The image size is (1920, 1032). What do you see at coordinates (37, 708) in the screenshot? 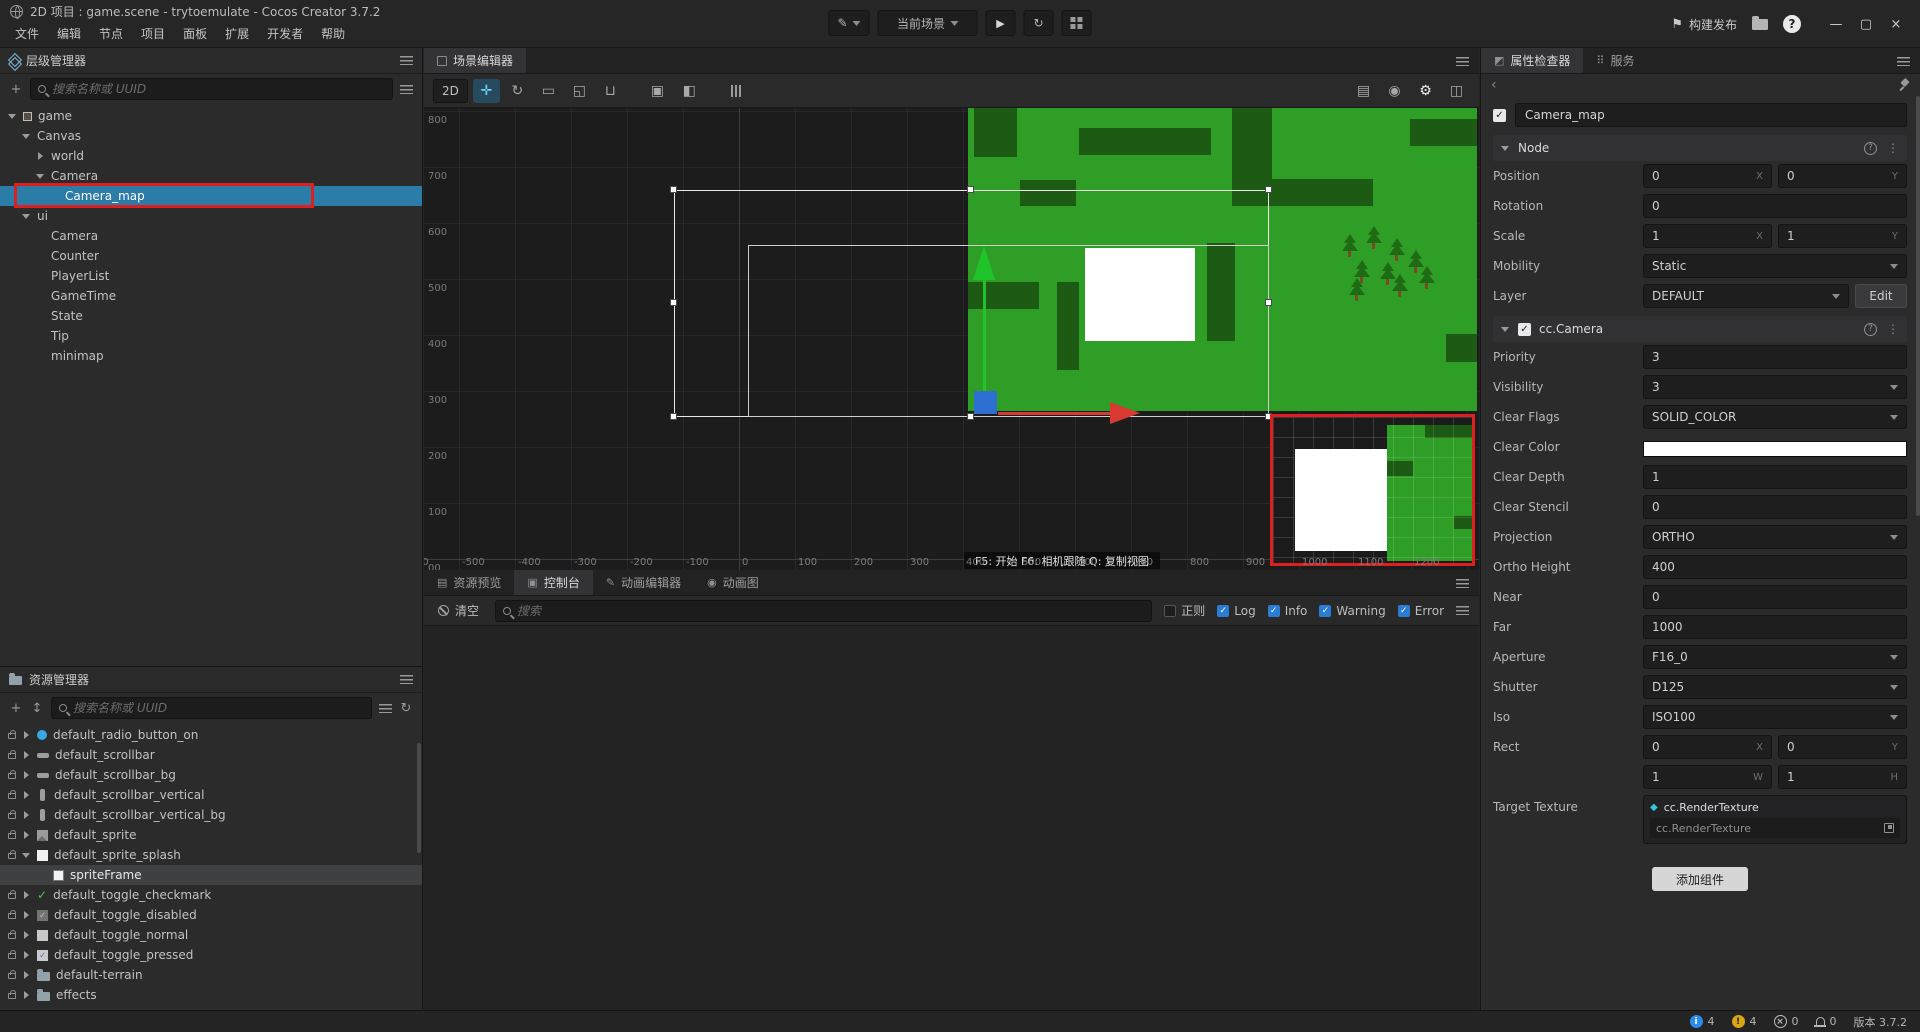
I see `import-asset-icon: ↕` at bounding box center [37, 708].